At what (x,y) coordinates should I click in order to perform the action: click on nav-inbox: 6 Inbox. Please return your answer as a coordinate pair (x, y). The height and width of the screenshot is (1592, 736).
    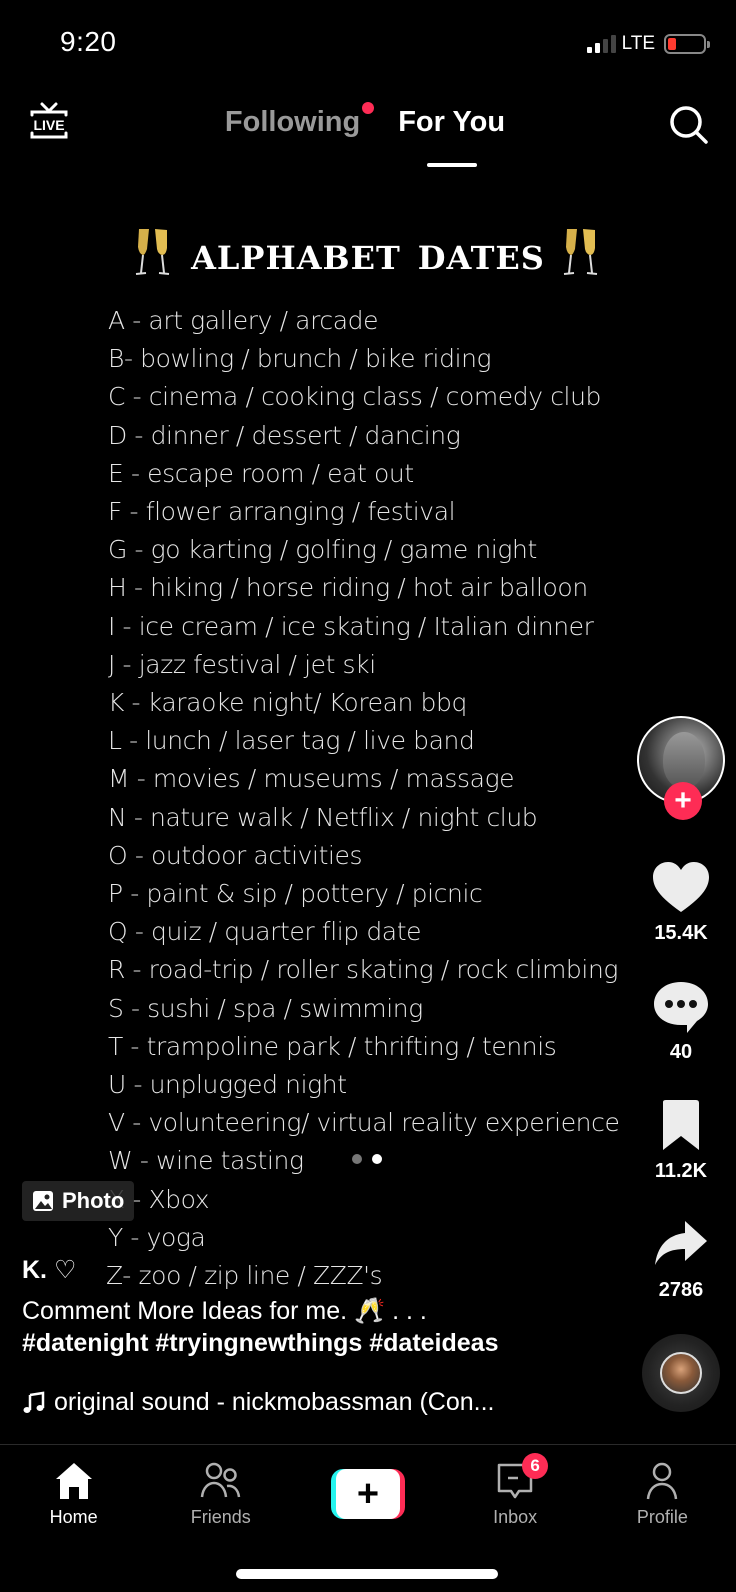
    Looking at the image, I should click on (515, 1490).